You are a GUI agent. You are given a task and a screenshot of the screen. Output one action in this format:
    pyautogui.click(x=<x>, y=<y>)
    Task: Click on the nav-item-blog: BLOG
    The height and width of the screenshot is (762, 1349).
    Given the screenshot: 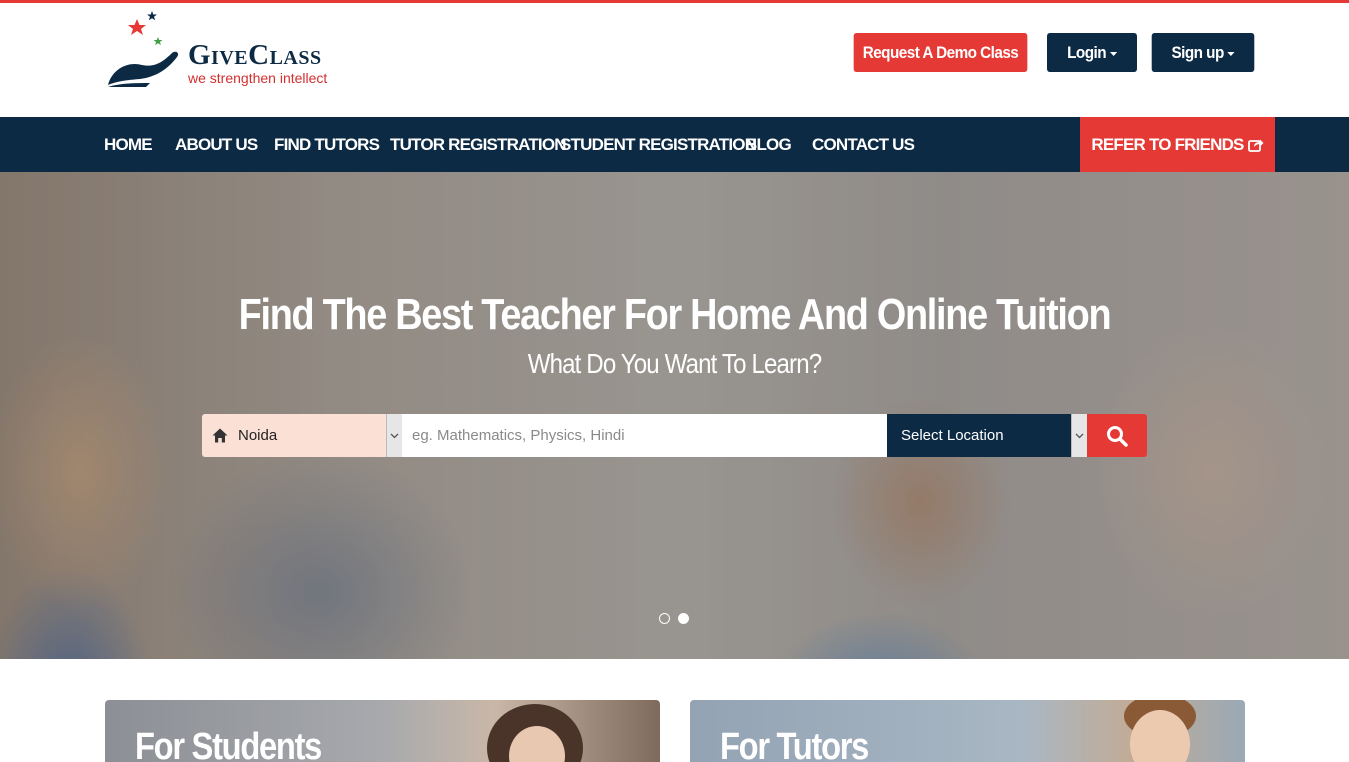 What is the action you would take?
    pyautogui.click(x=768, y=144)
    